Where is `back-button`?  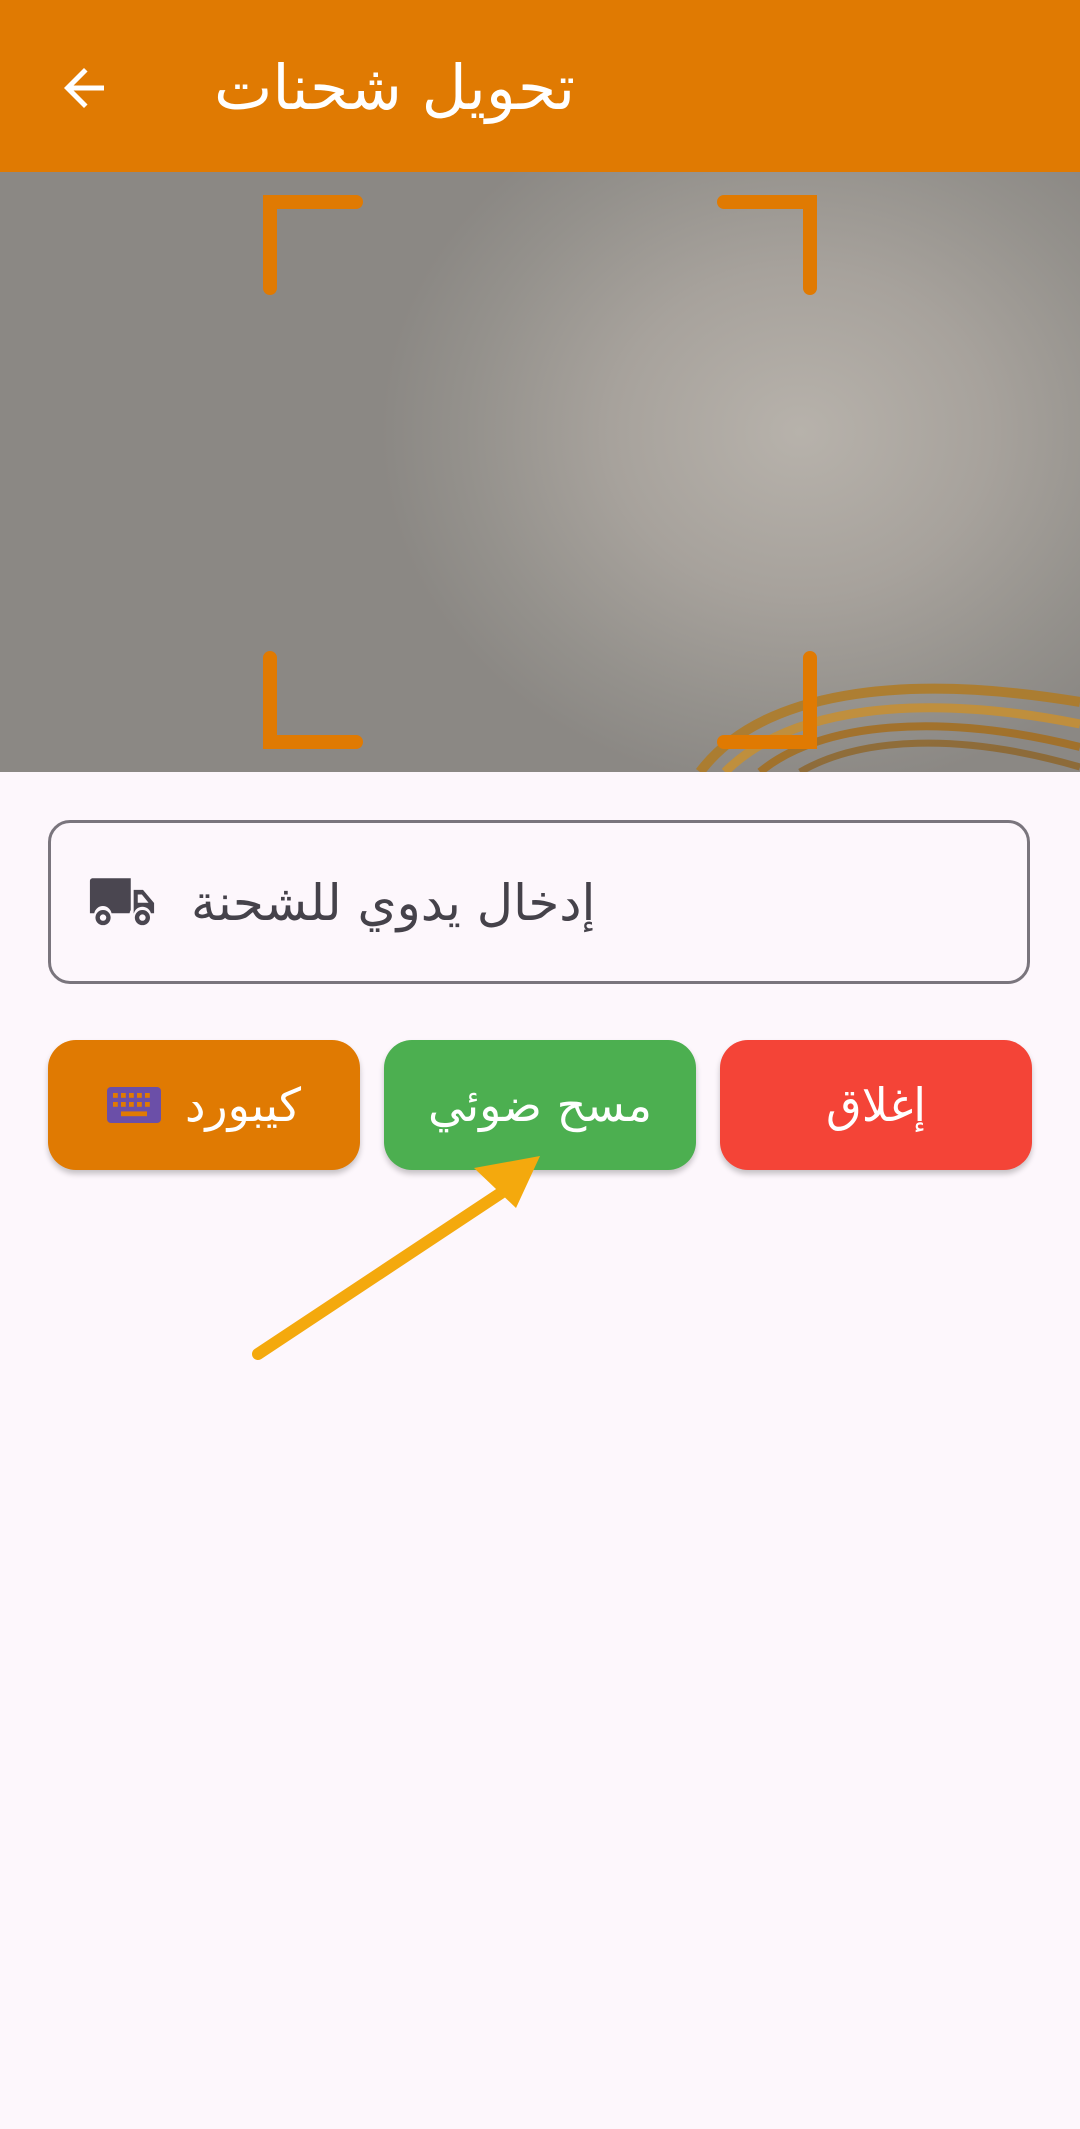 back-button is located at coordinates (84, 88).